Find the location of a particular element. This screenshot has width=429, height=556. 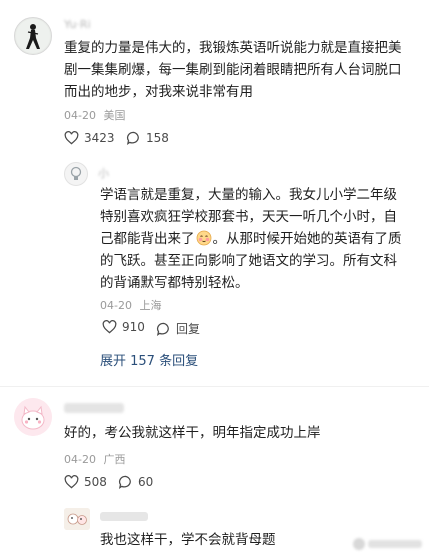

cartoon-avatar-icon is located at coordinates (77, 519).